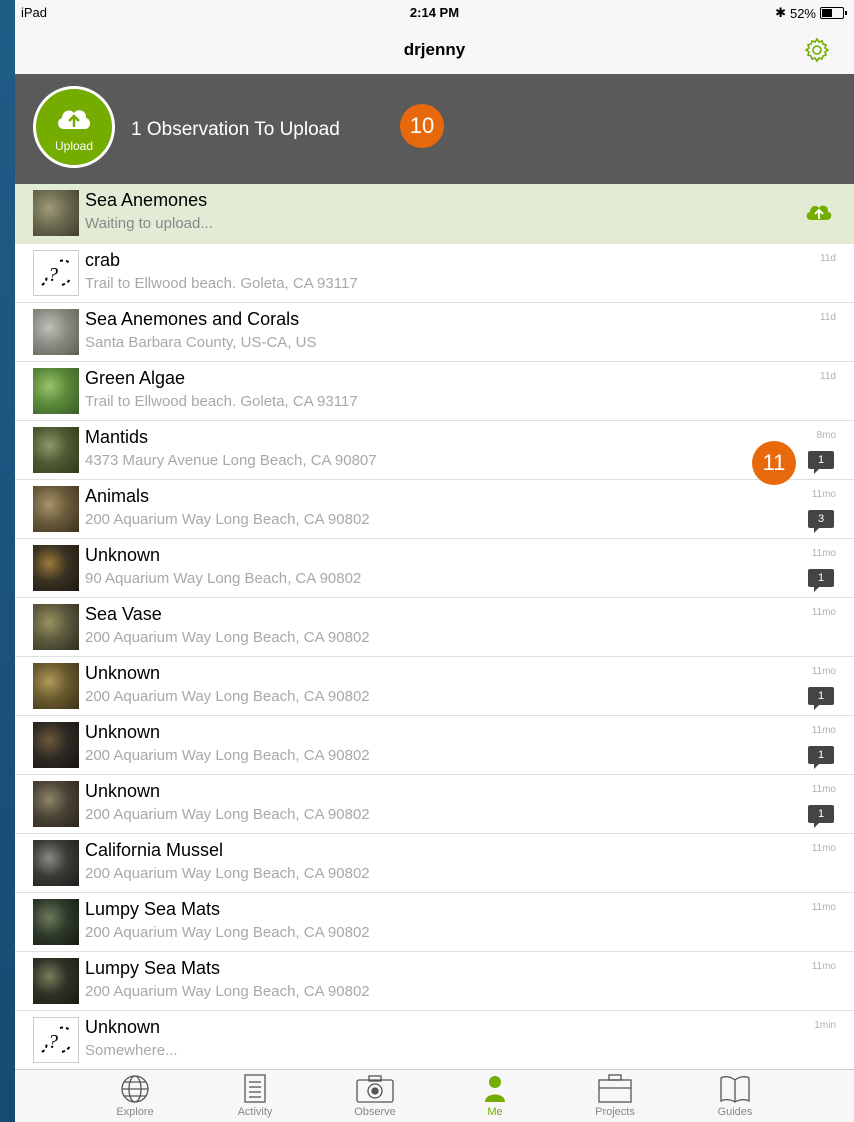  Describe the element at coordinates (774, 463) in the screenshot. I see `callout-badge-11: 11` at that location.